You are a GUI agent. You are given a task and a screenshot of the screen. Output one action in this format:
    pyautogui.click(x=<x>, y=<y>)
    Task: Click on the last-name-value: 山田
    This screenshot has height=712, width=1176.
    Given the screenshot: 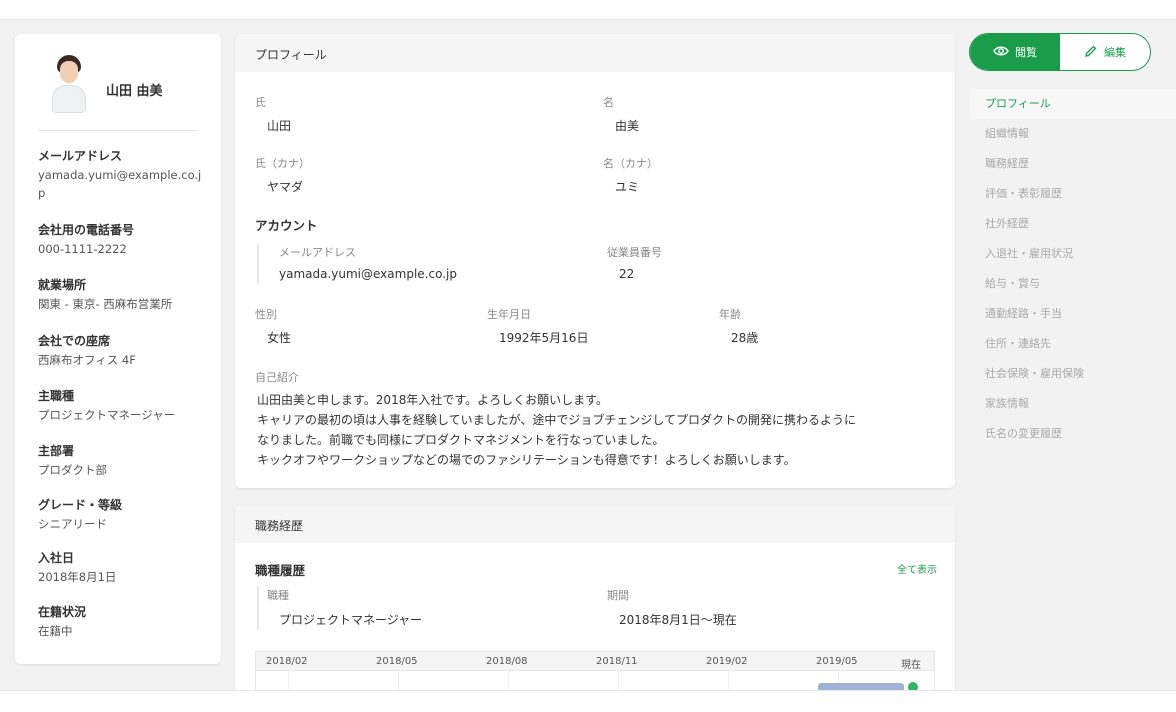 What is the action you would take?
    pyautogui.click(x=279, y=126)
    